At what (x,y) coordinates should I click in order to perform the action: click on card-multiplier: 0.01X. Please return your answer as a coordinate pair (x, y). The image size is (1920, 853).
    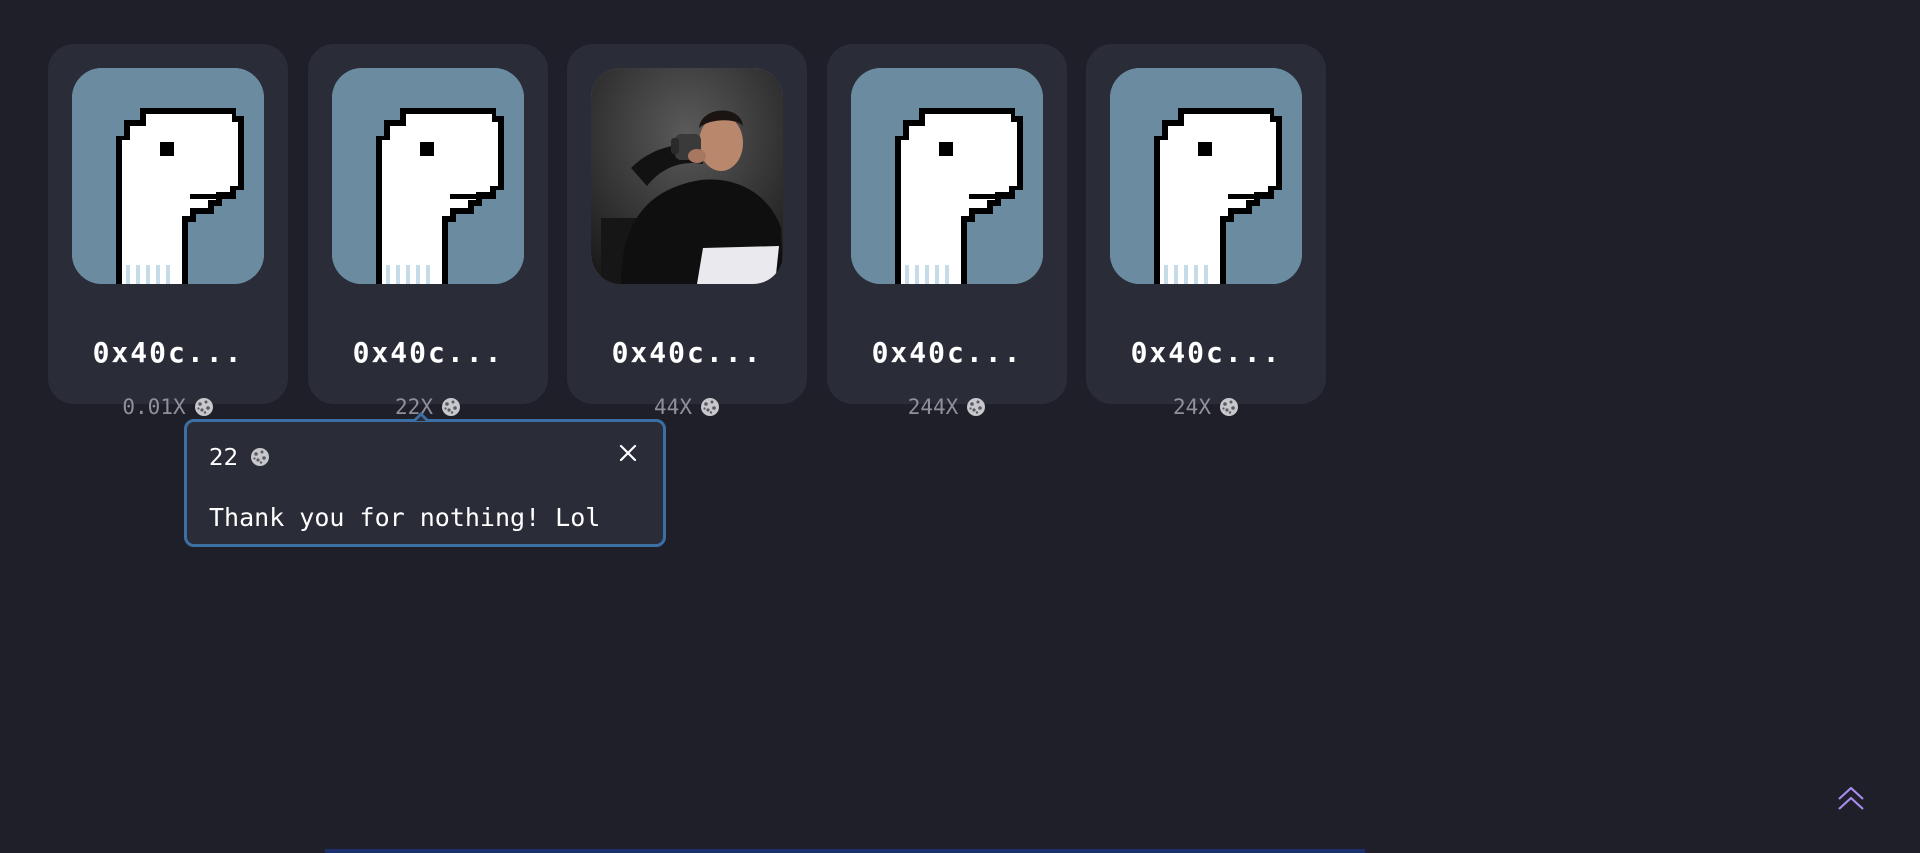
    Looking at the image, I should click on (168, 407).